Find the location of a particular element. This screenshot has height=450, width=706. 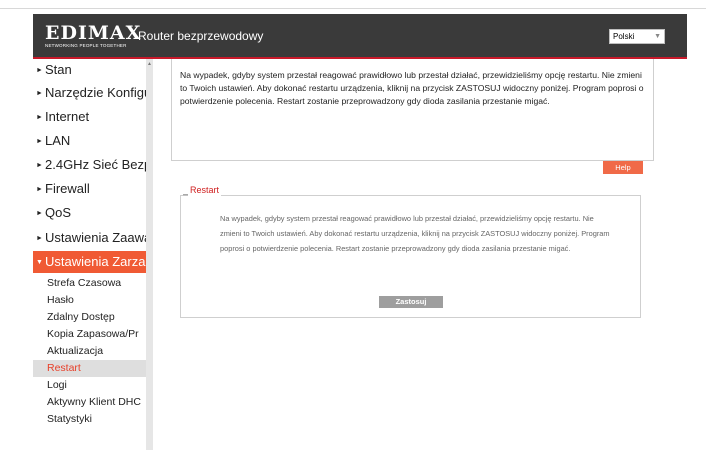

sidebar-item-narzedzie-konfiguracji: ► Narzędzie Konfigu is located at coordinates (89, 93).